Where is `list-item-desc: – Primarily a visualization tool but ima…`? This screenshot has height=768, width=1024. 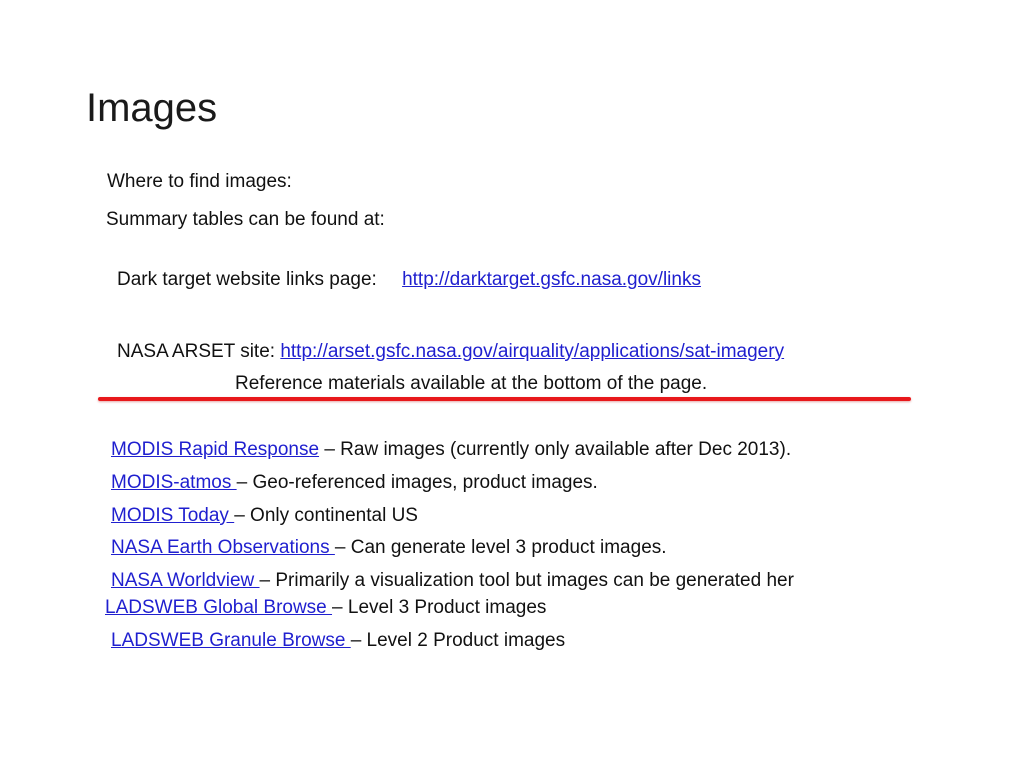 list-item-desc: – Primarily a visualization tool but ima… is located at coordinates (526, 580).